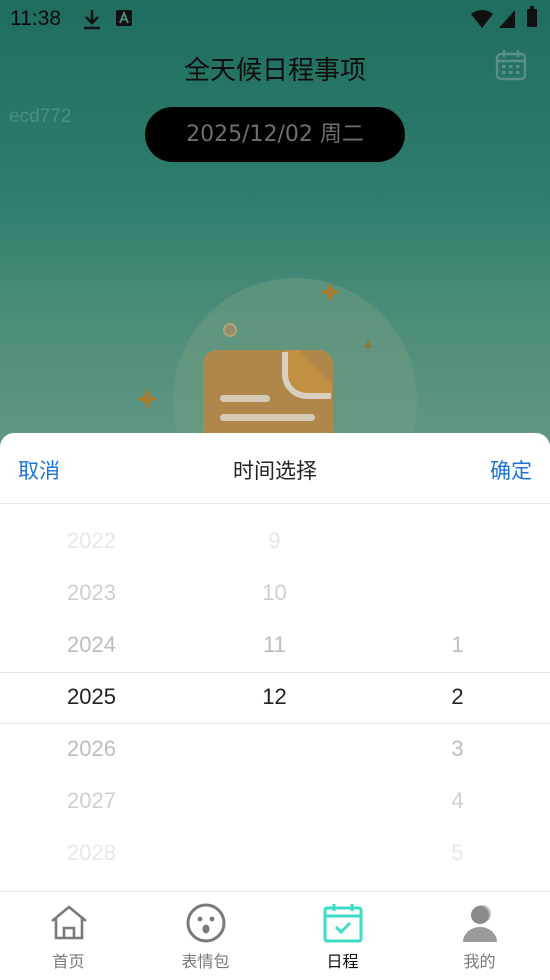  What do you see at coordinates (205, 923) in the screenshot?
I see `emoji-icon` at bounding box center [205, 923].